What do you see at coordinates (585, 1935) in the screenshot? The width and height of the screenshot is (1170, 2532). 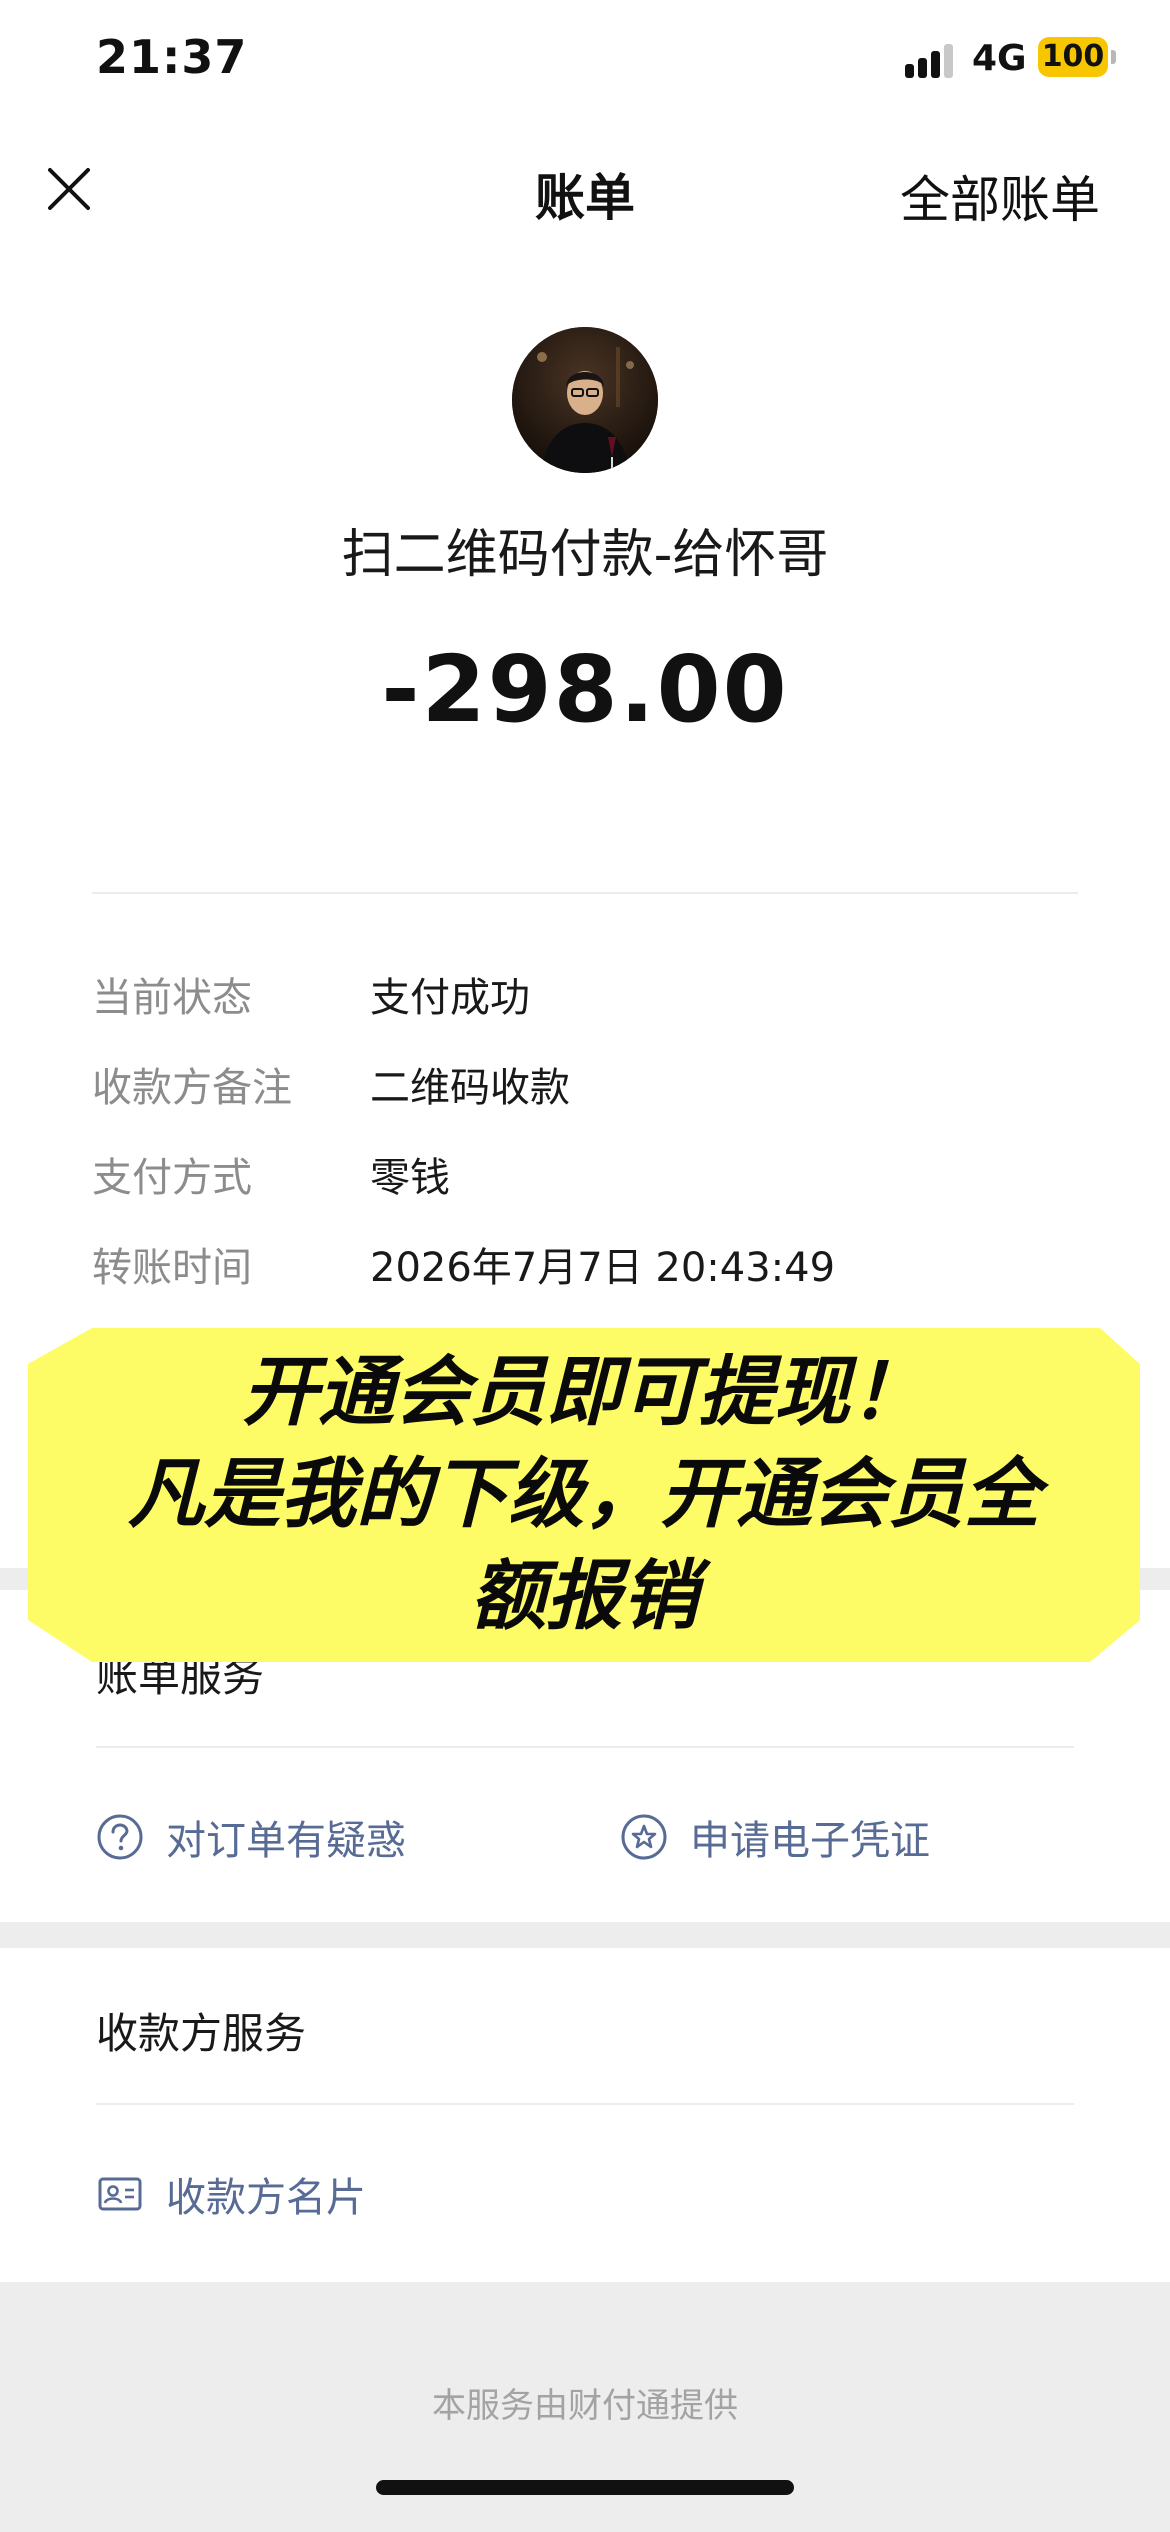 I see `section-separator` at bounding box center [585, 1935].